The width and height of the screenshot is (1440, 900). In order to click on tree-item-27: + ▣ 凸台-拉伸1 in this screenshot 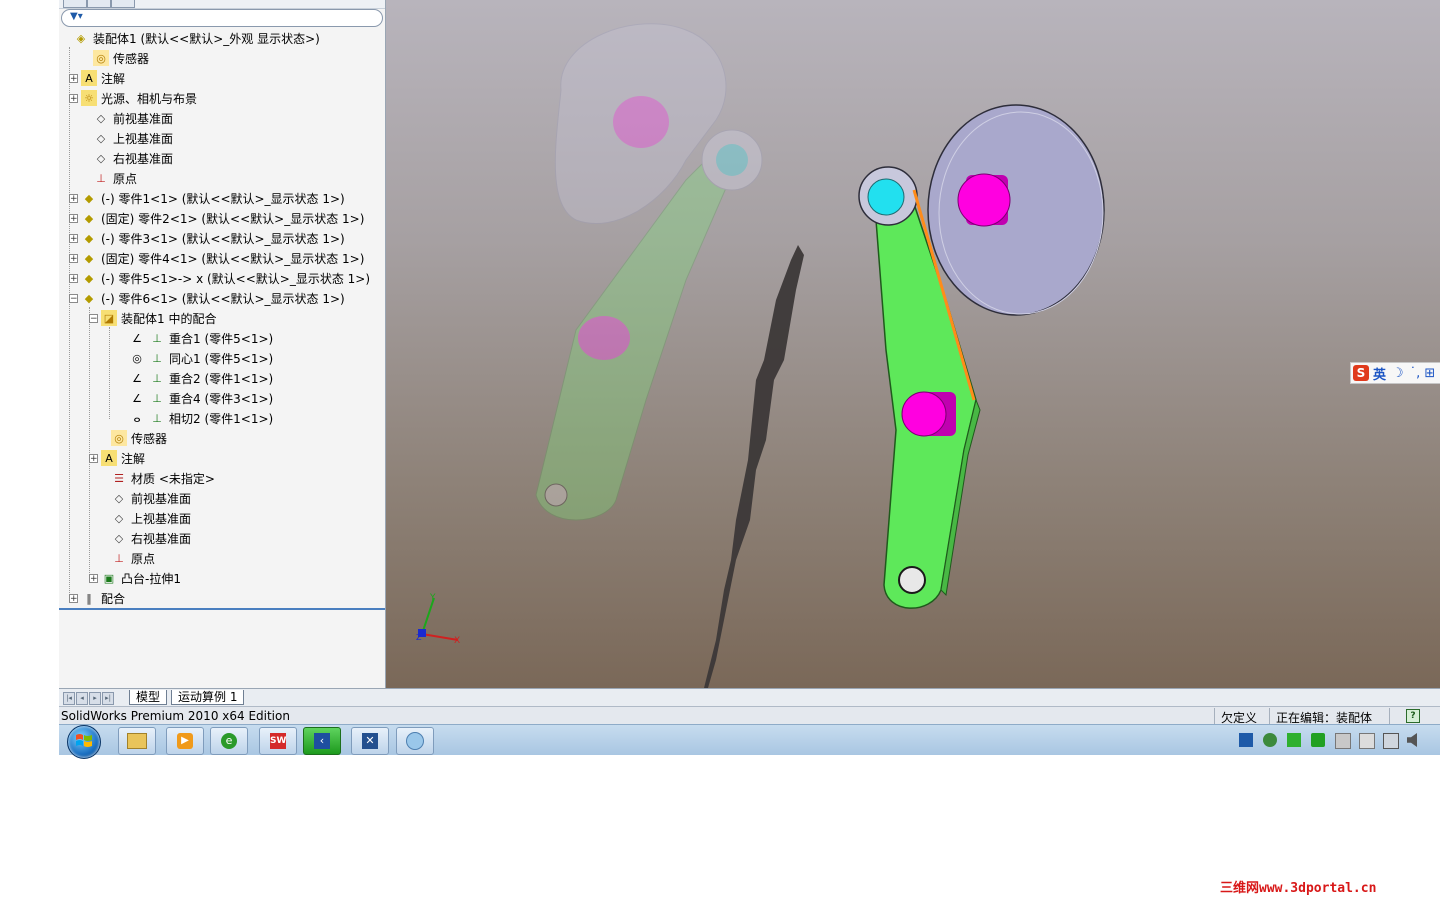, I will do `click(135, 578)`.